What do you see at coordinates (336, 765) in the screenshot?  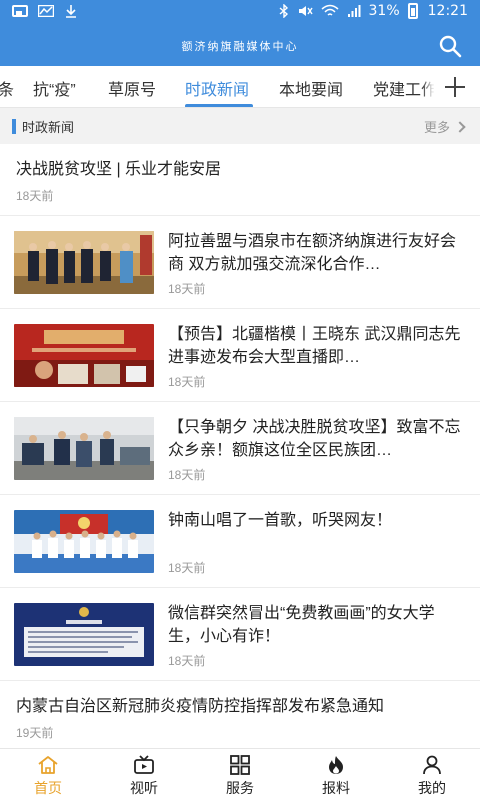 I see `fire-icon` at bounding box center [336, 765].